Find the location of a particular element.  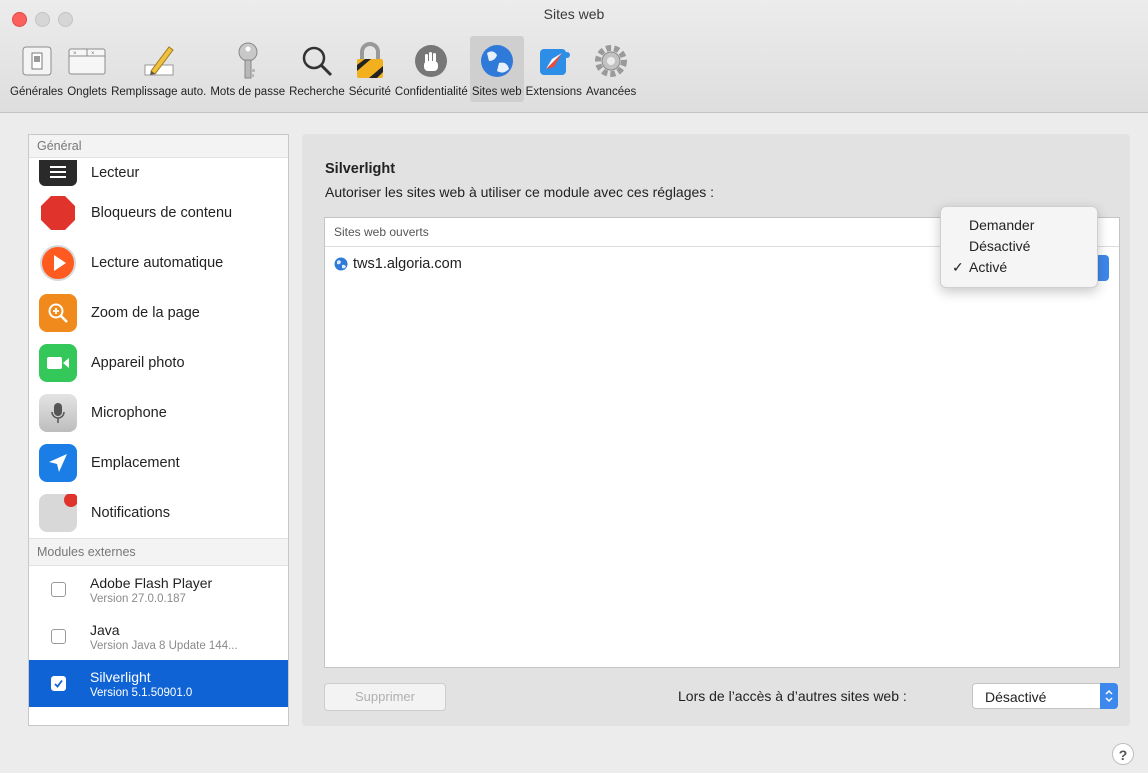

module-item-flash: Adobe Flash Player Version 27.0.0.187 is located at coordinates (158, 589).